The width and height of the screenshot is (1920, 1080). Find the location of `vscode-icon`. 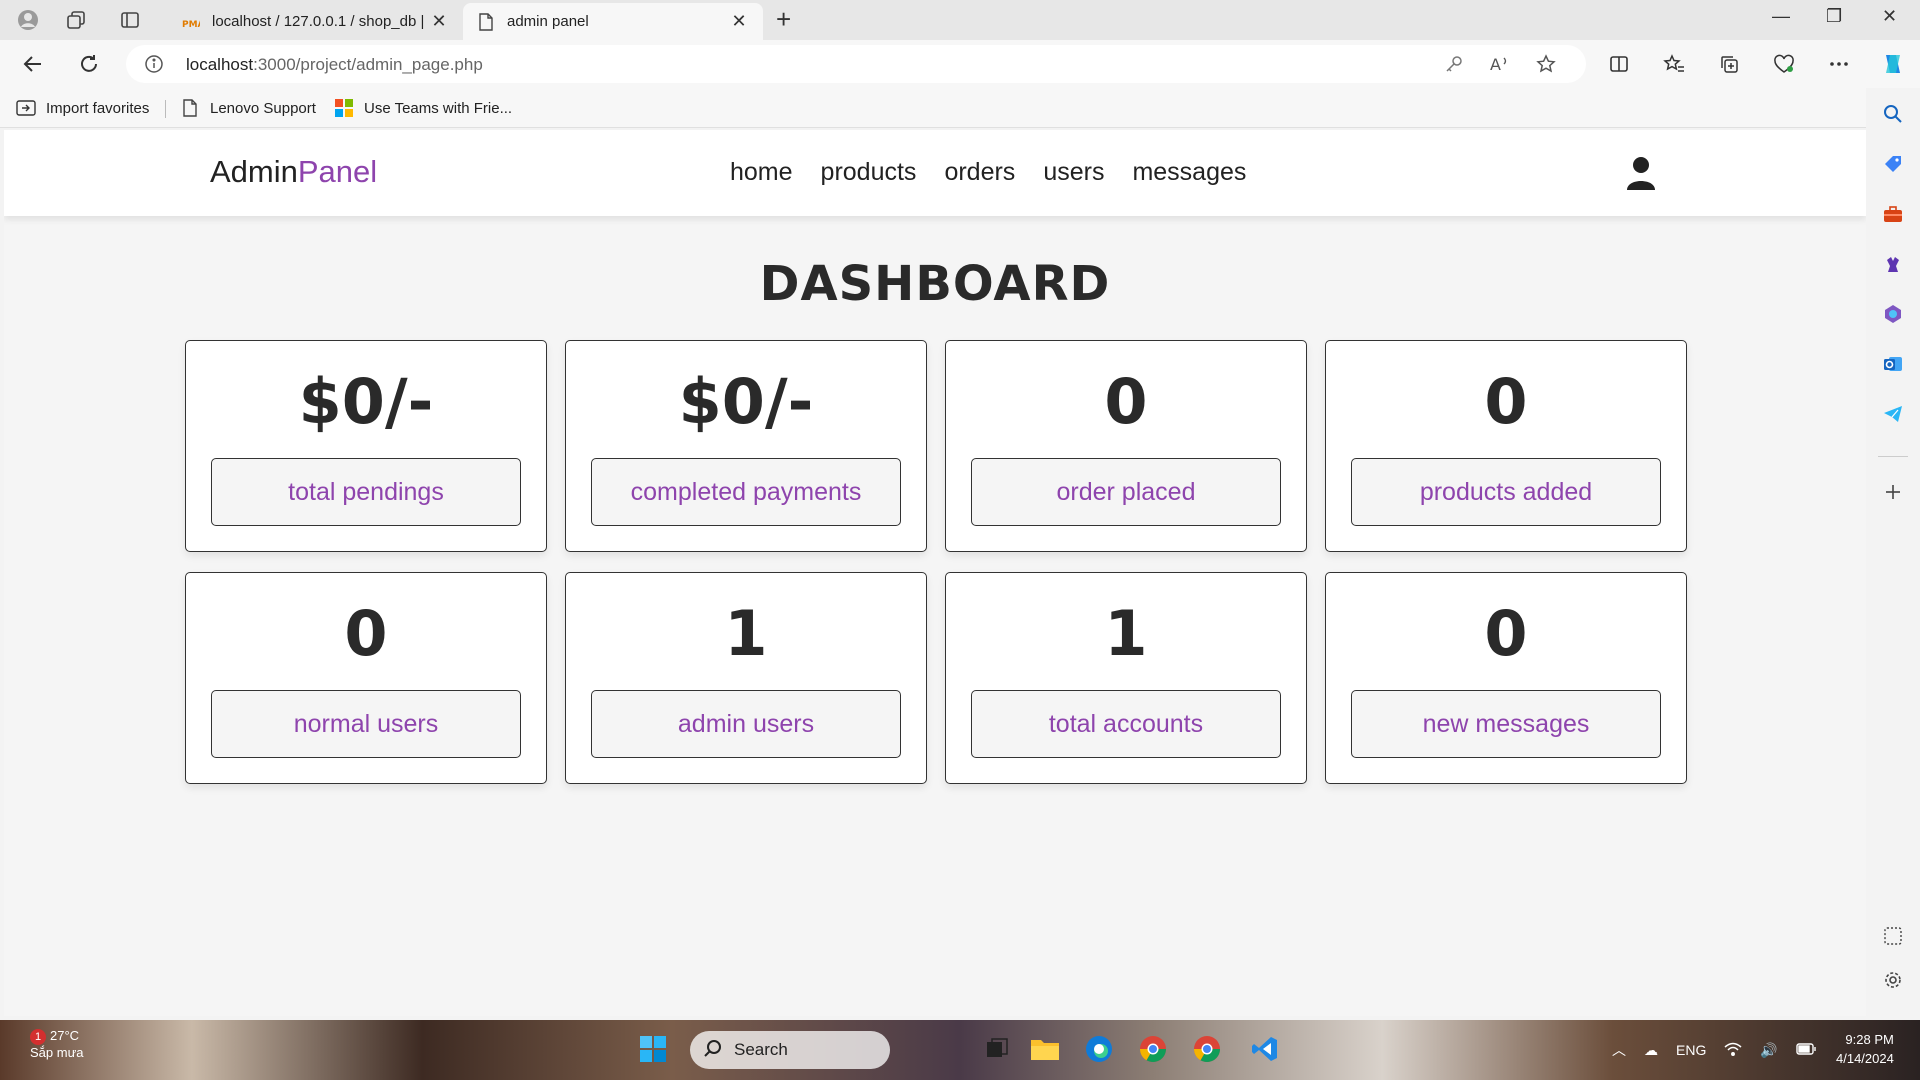

vscode-icon is located at coordinates (1265, 1049).